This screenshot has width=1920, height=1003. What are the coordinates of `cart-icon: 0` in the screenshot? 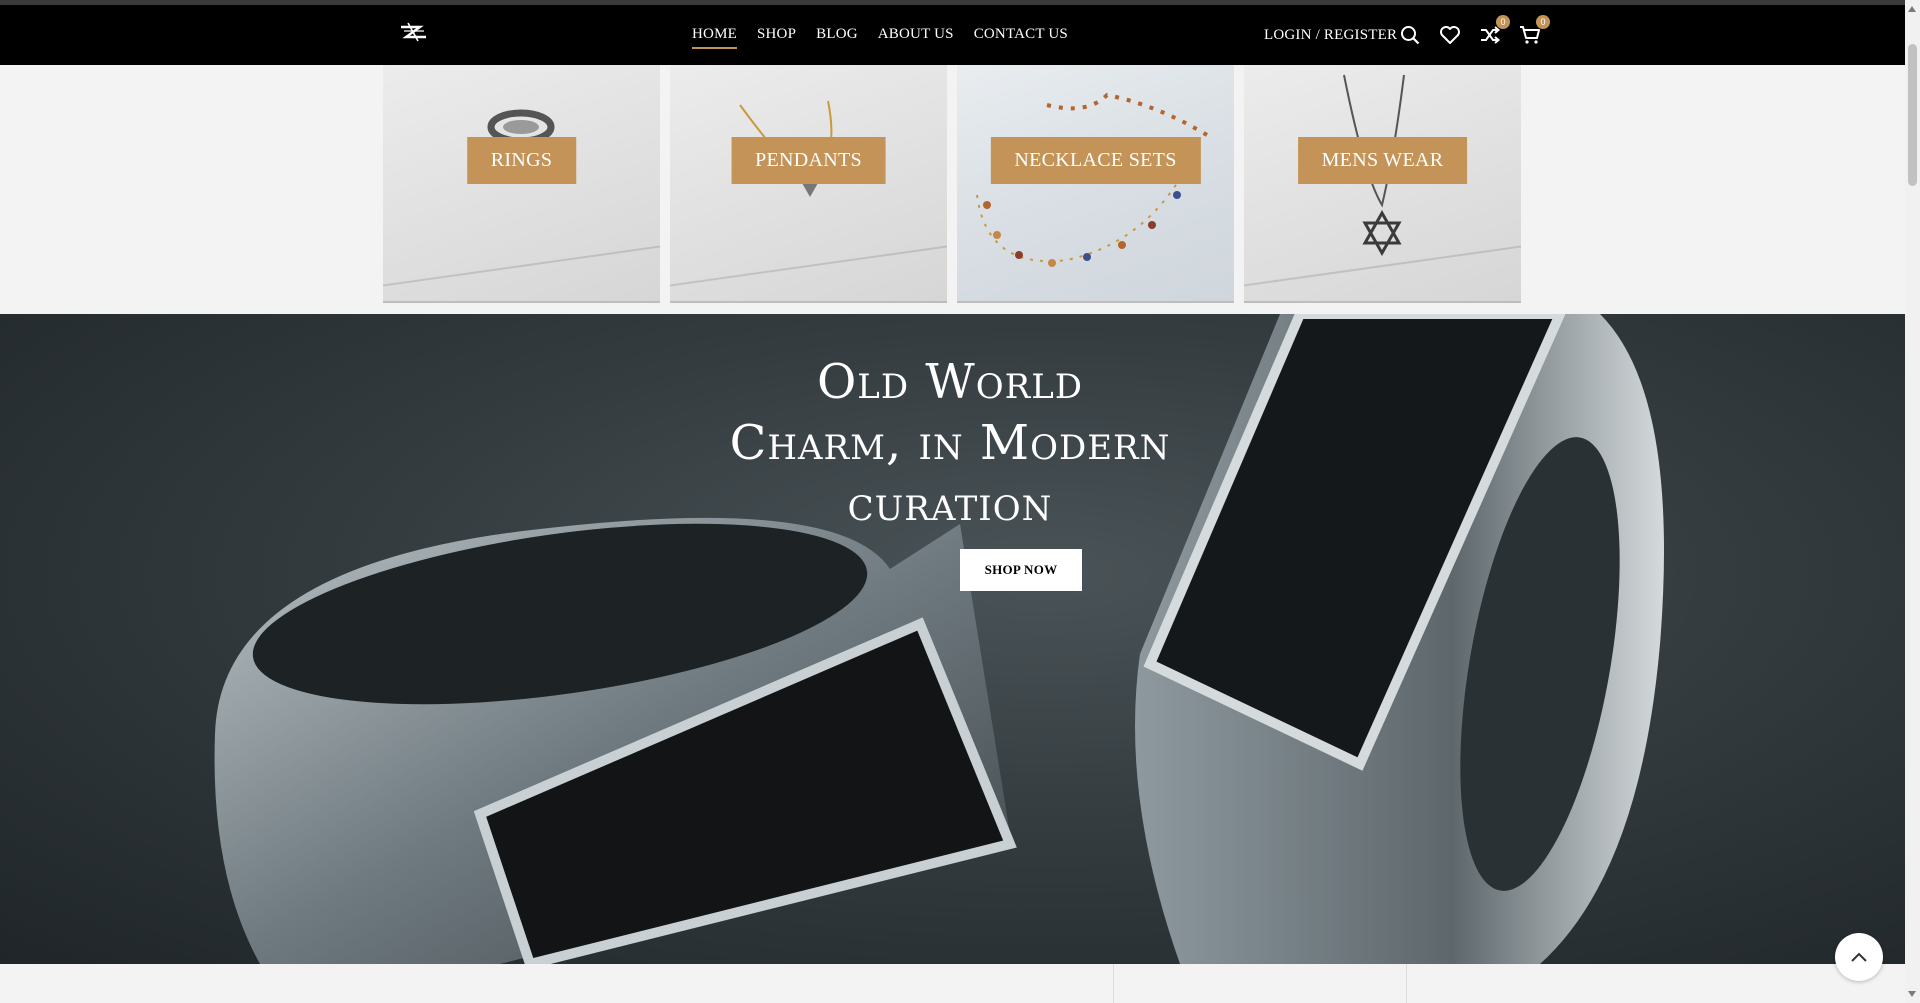 It's located at (1534, 31).